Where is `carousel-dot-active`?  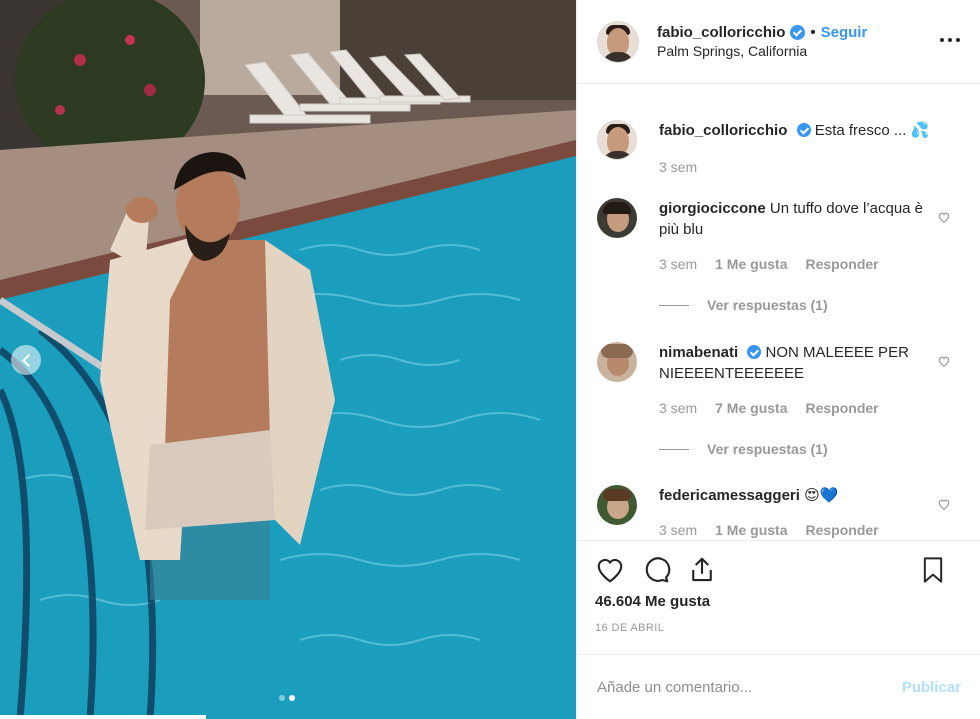 carousel-dot-active is located at coordinates (292, 698).